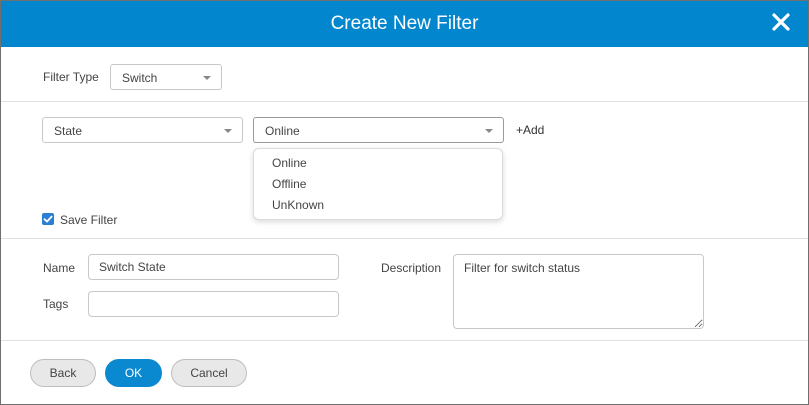 The height and width of the screenshot is (405, 809). Describe the element at coordinates (142, 130) in the screenshot. I see `field-select: State` at that location.